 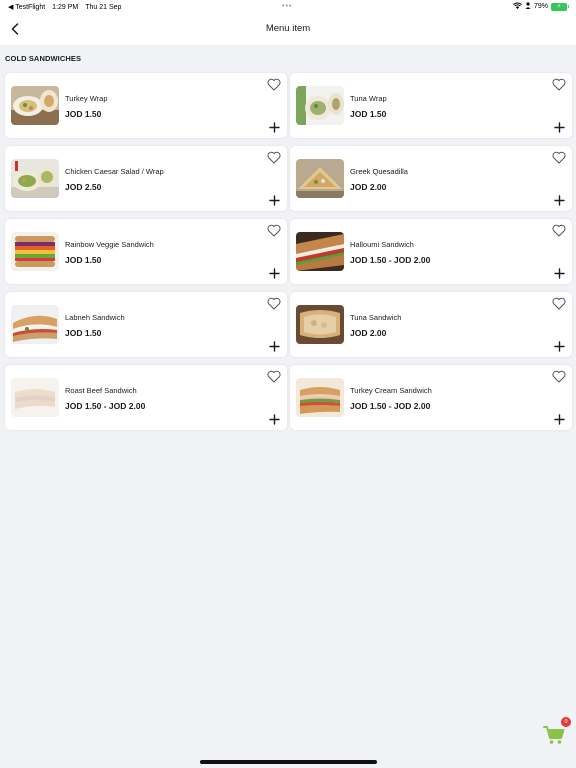 I want to click on navigation-bar: Menu item, so click(x=288, y=29).